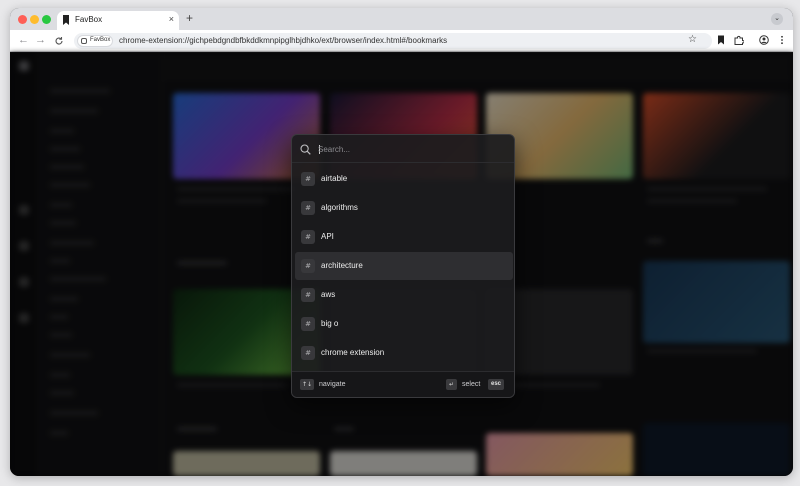 The height and width of the screenshot is (486, 800). What do you see at coordinates (782, 40) in the screenshot?
I see `more-menu-icon` at bounding box center [782, 40].